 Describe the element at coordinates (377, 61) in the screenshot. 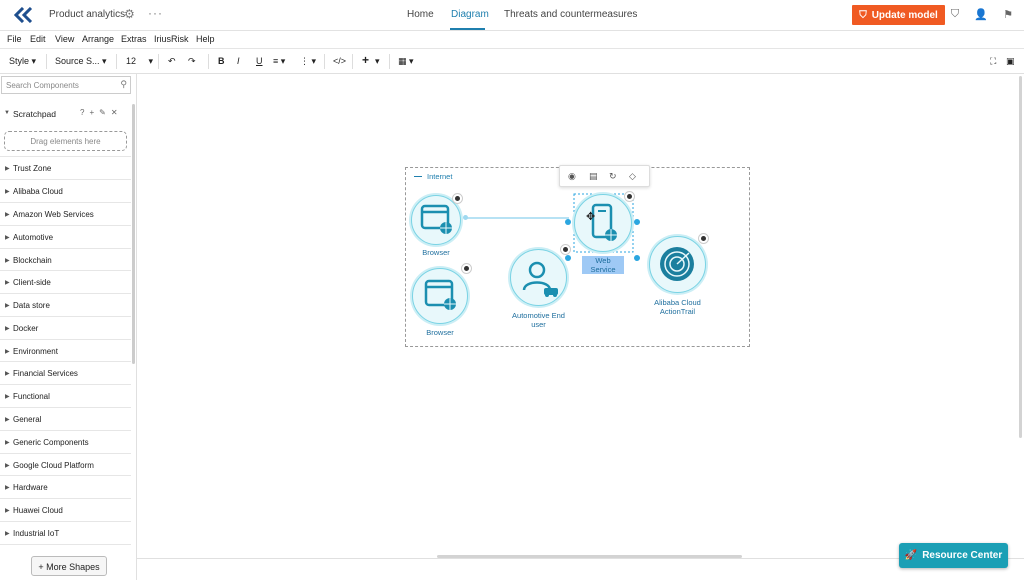

I see `insert-chevron-icon: ▾` at that location.